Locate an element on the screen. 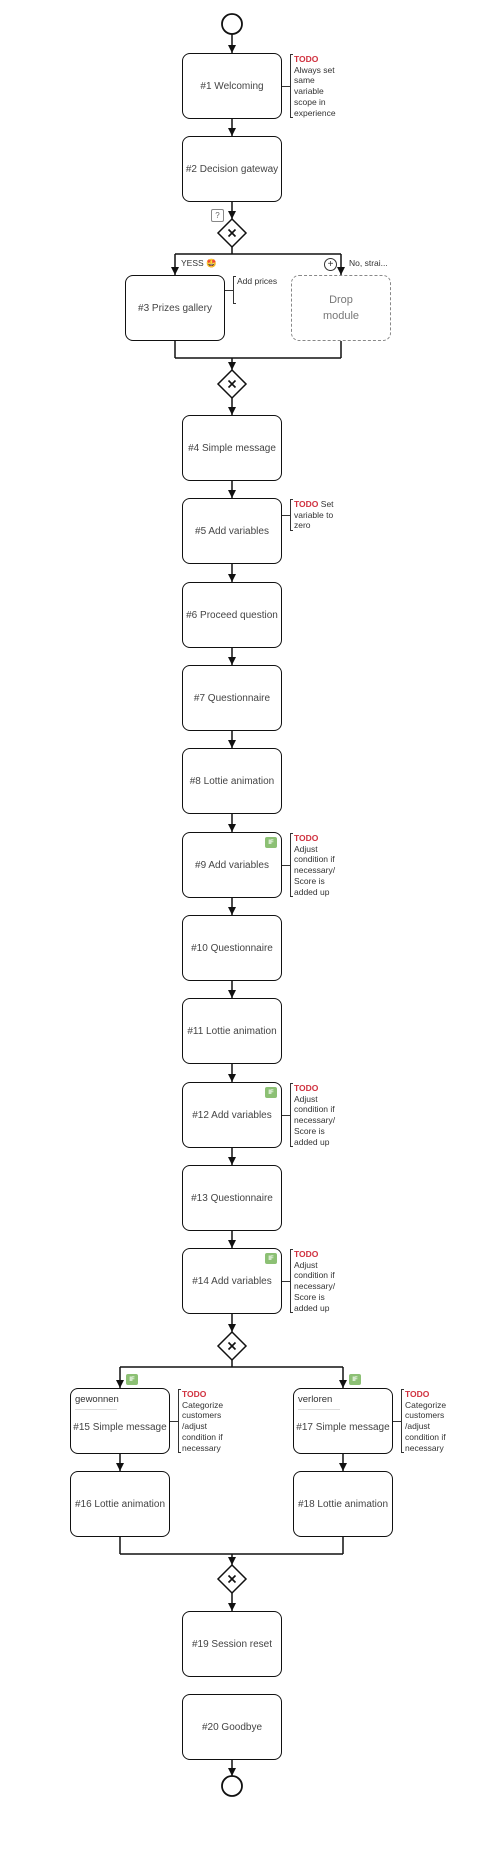 Image resolution: width=504 pixels, height=1874 pixels. flow-node-10: #10 Questionnaire is located at coordinates (232, 948).